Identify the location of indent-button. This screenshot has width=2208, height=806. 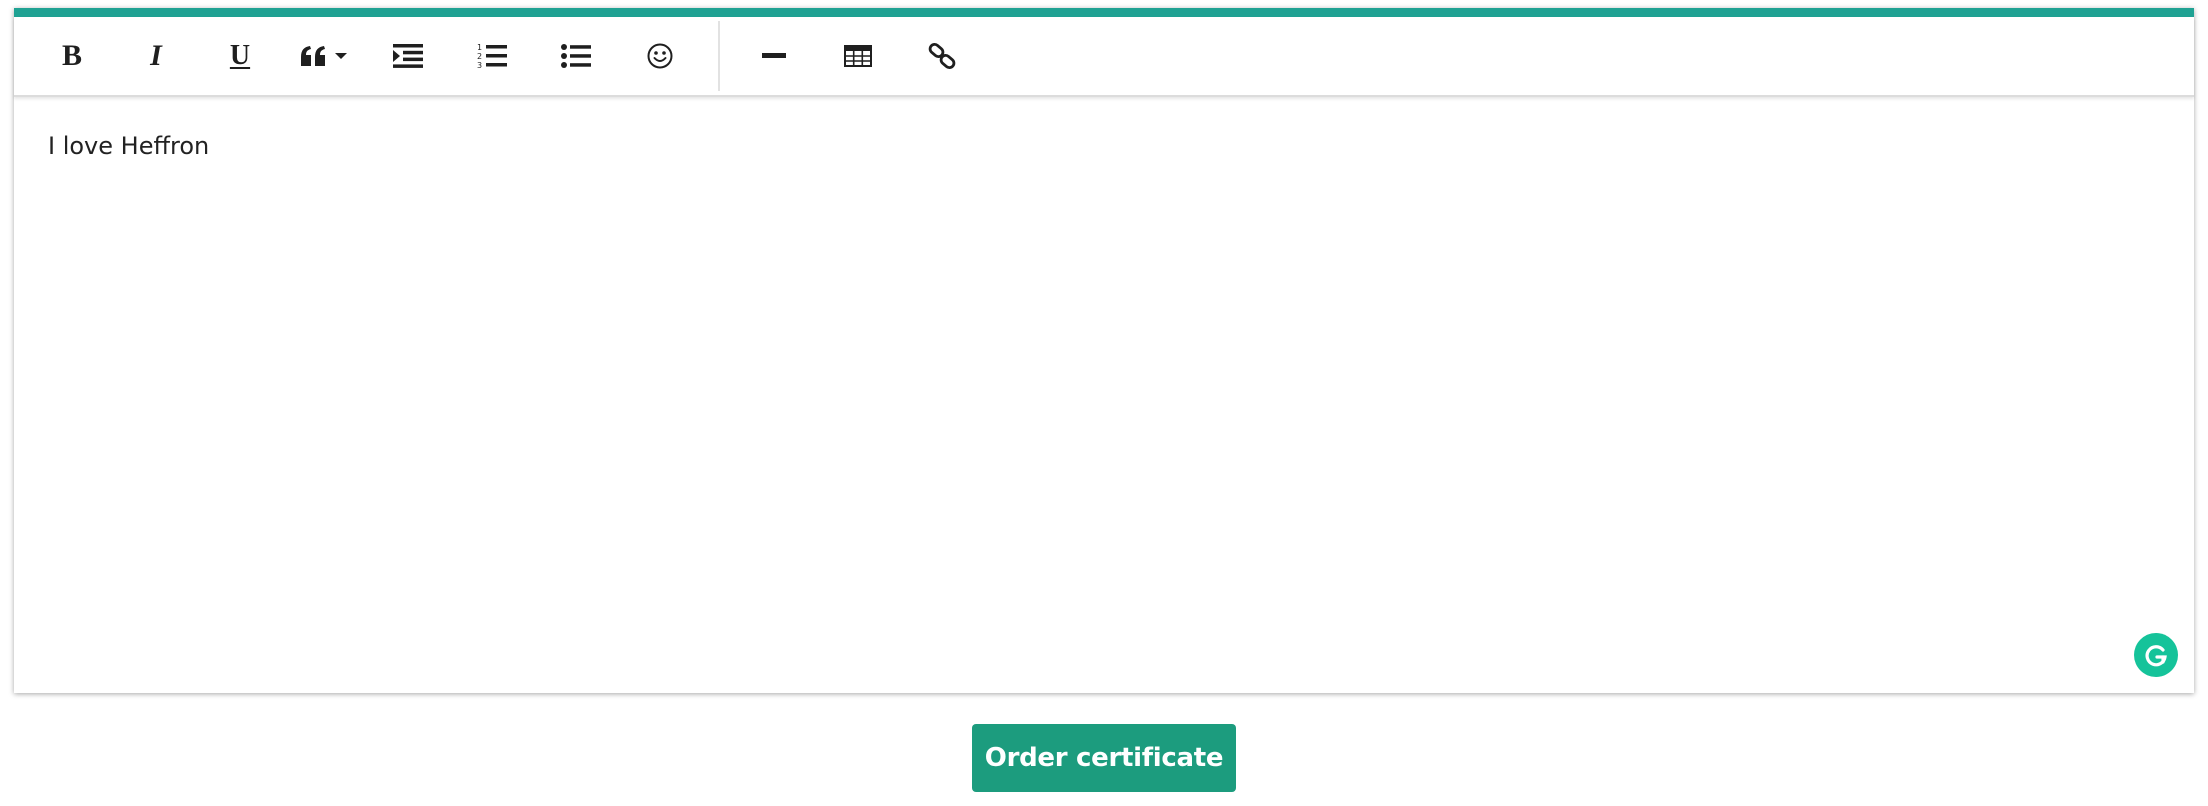
(408, 56).